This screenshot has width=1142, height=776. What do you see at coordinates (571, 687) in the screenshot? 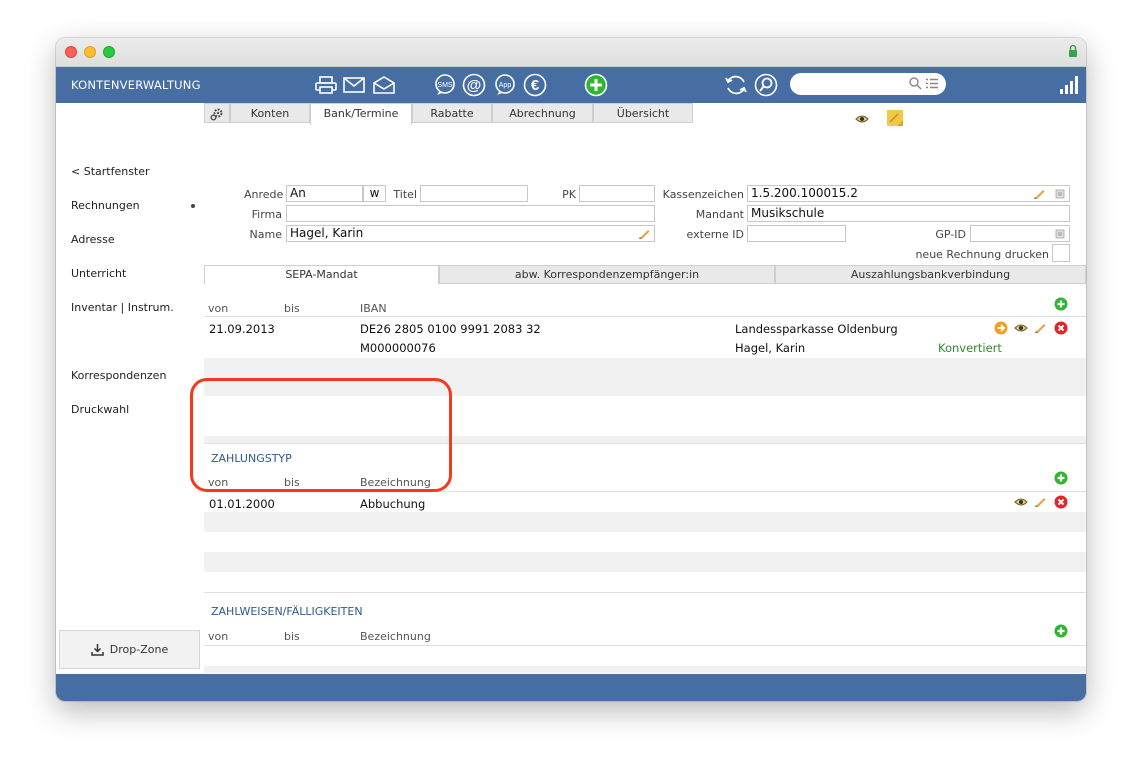
I see `status-bar` at bounding box center [571, 687].